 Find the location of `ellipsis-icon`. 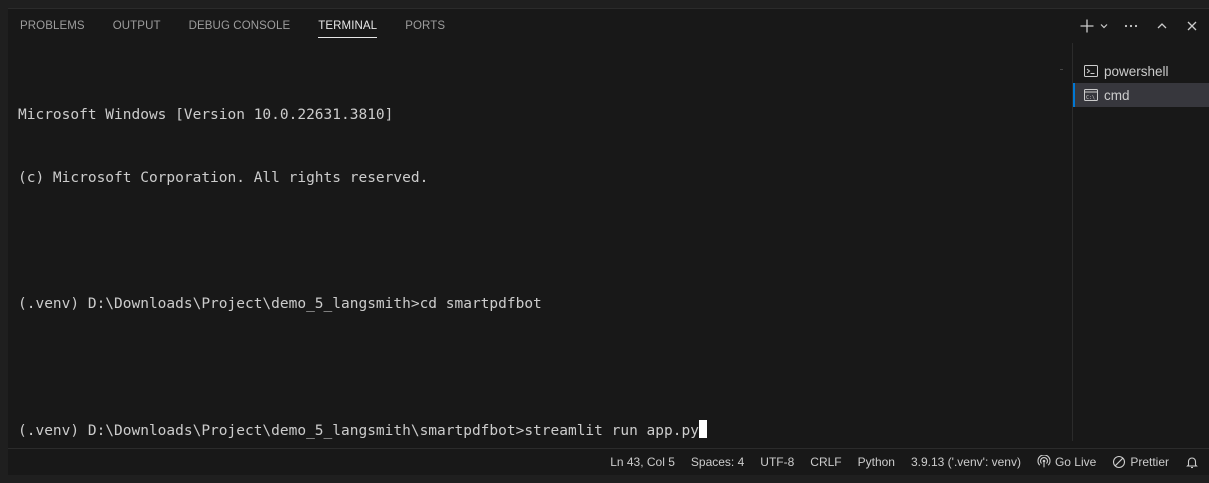

ellipsis-icon is located at coordinates (1131, 26).